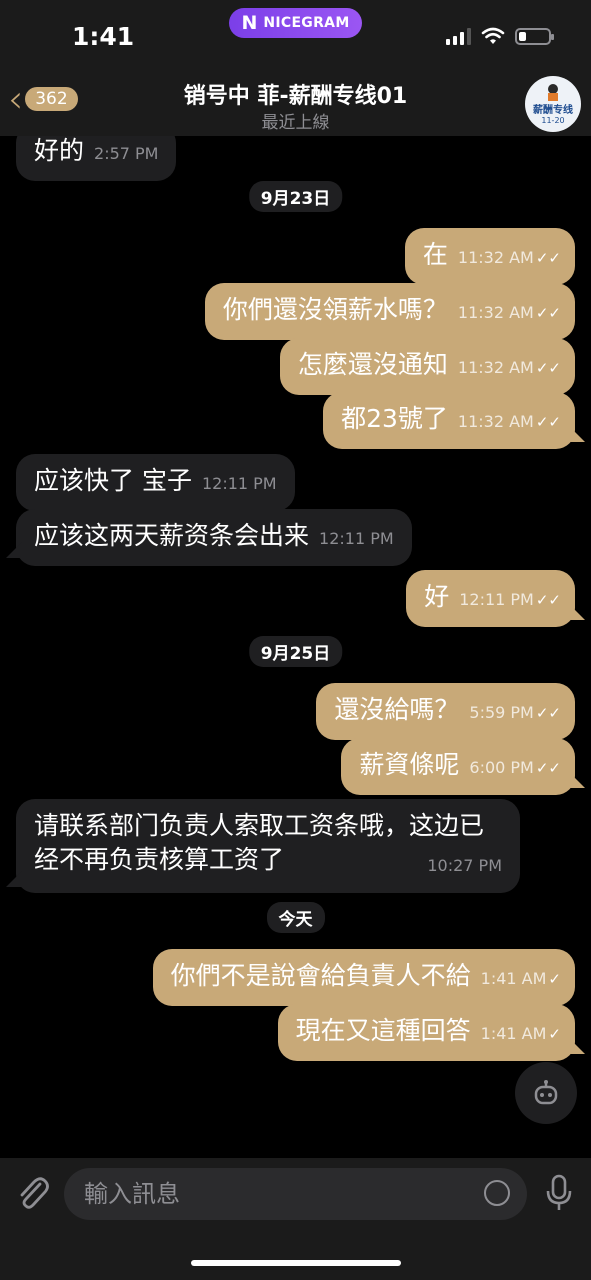  What do you see at coordinates (397, 709) in the screenshot?
I see `message-text: 還沒給嗎？` at bounding box center [397, 709].